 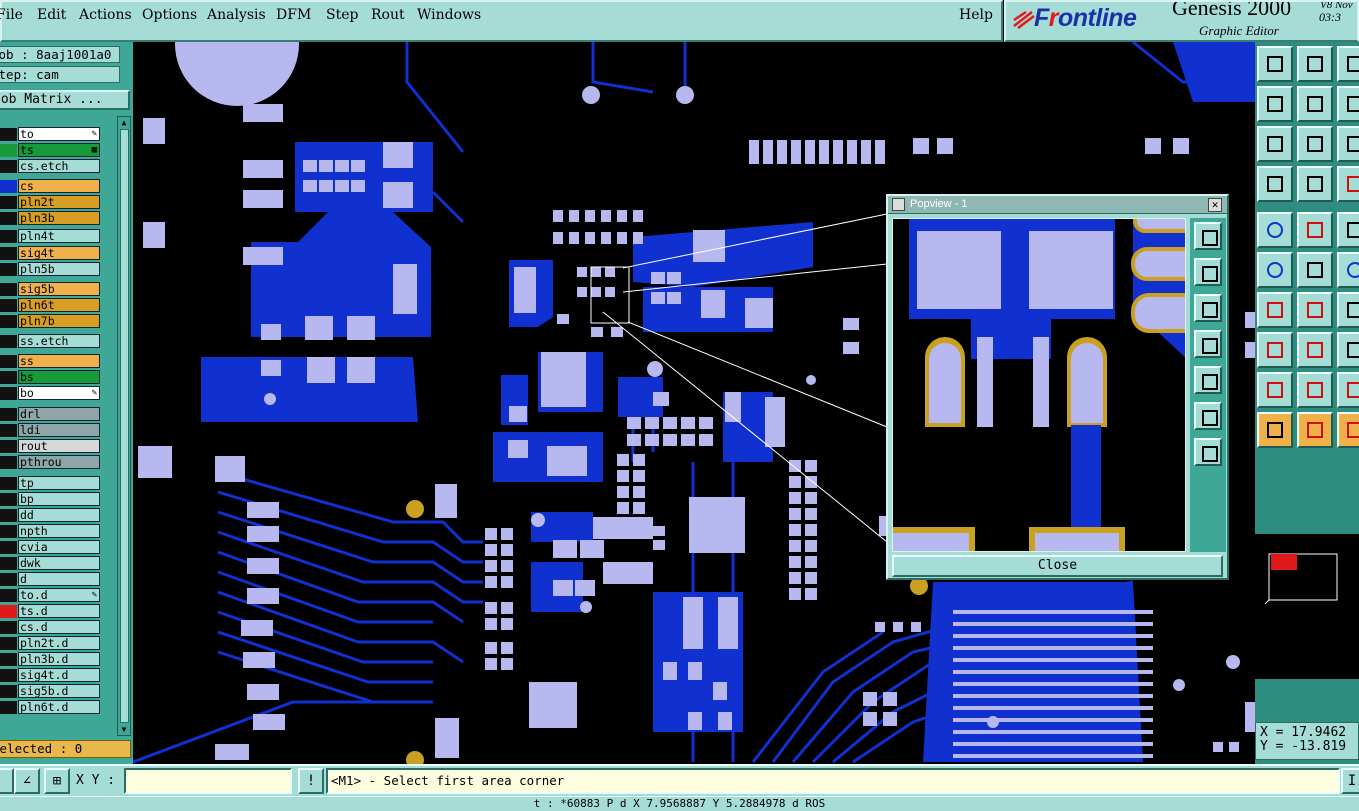 What do you see at coordinates (1348, 64) in the screenshot?
I see `page-button` at bounding box center [1348, 64].